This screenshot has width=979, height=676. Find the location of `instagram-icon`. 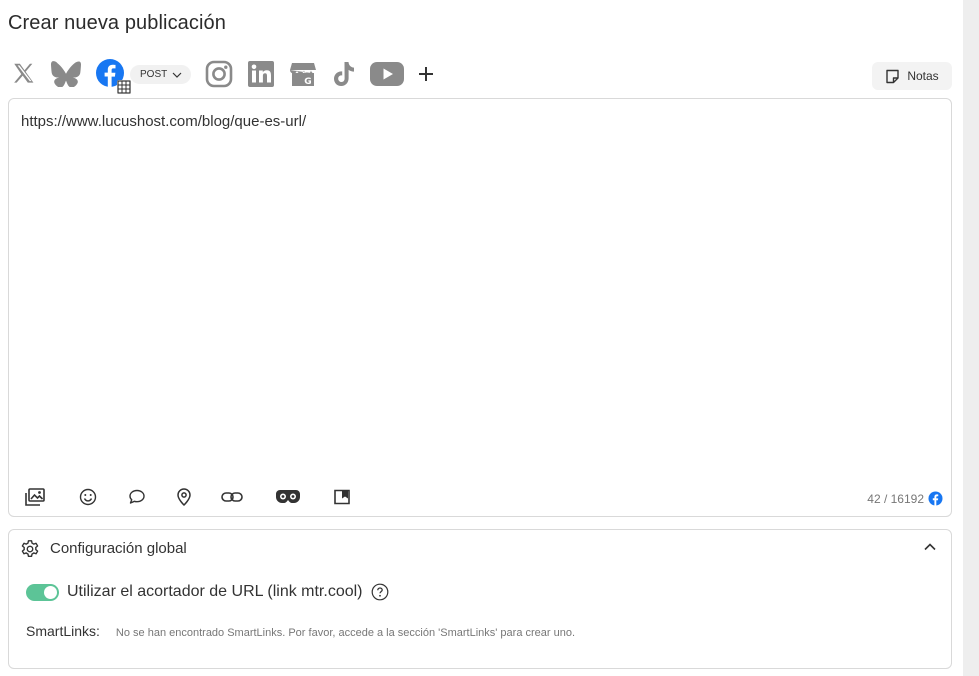

instagram-icon is located at coordinates (219, 74).